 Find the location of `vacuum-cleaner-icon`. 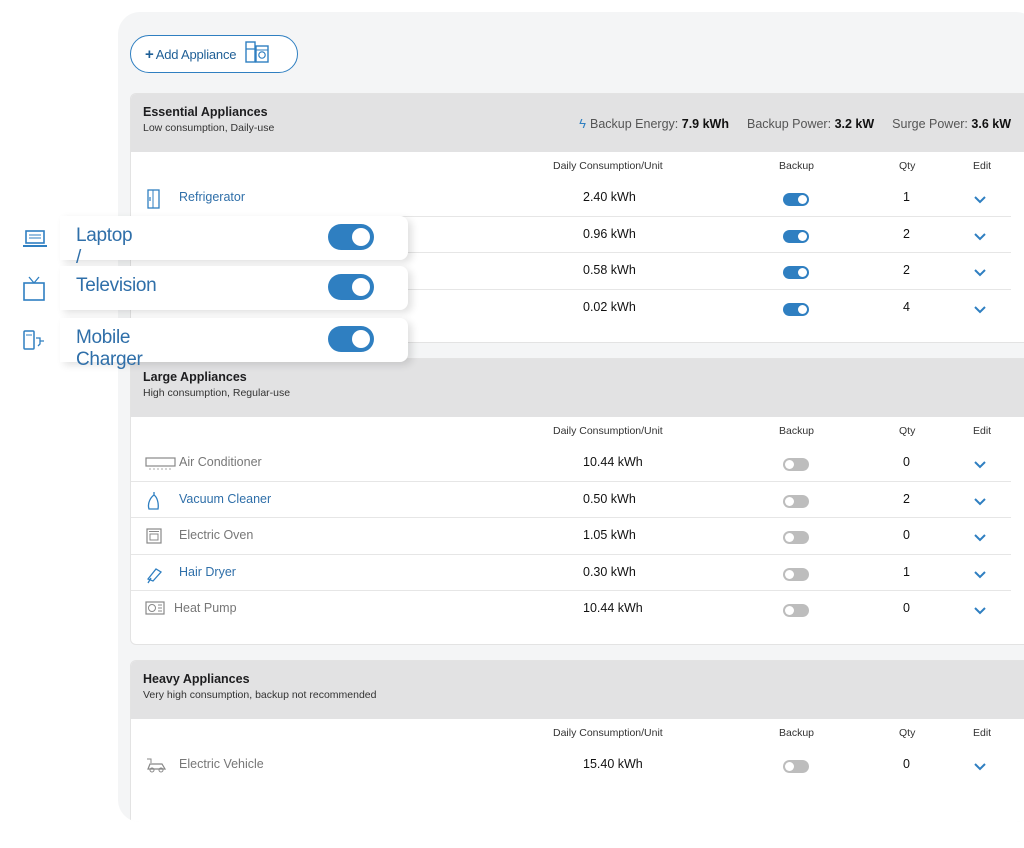

vacuum-cleaner-icon is located at coordinates (154, 500).